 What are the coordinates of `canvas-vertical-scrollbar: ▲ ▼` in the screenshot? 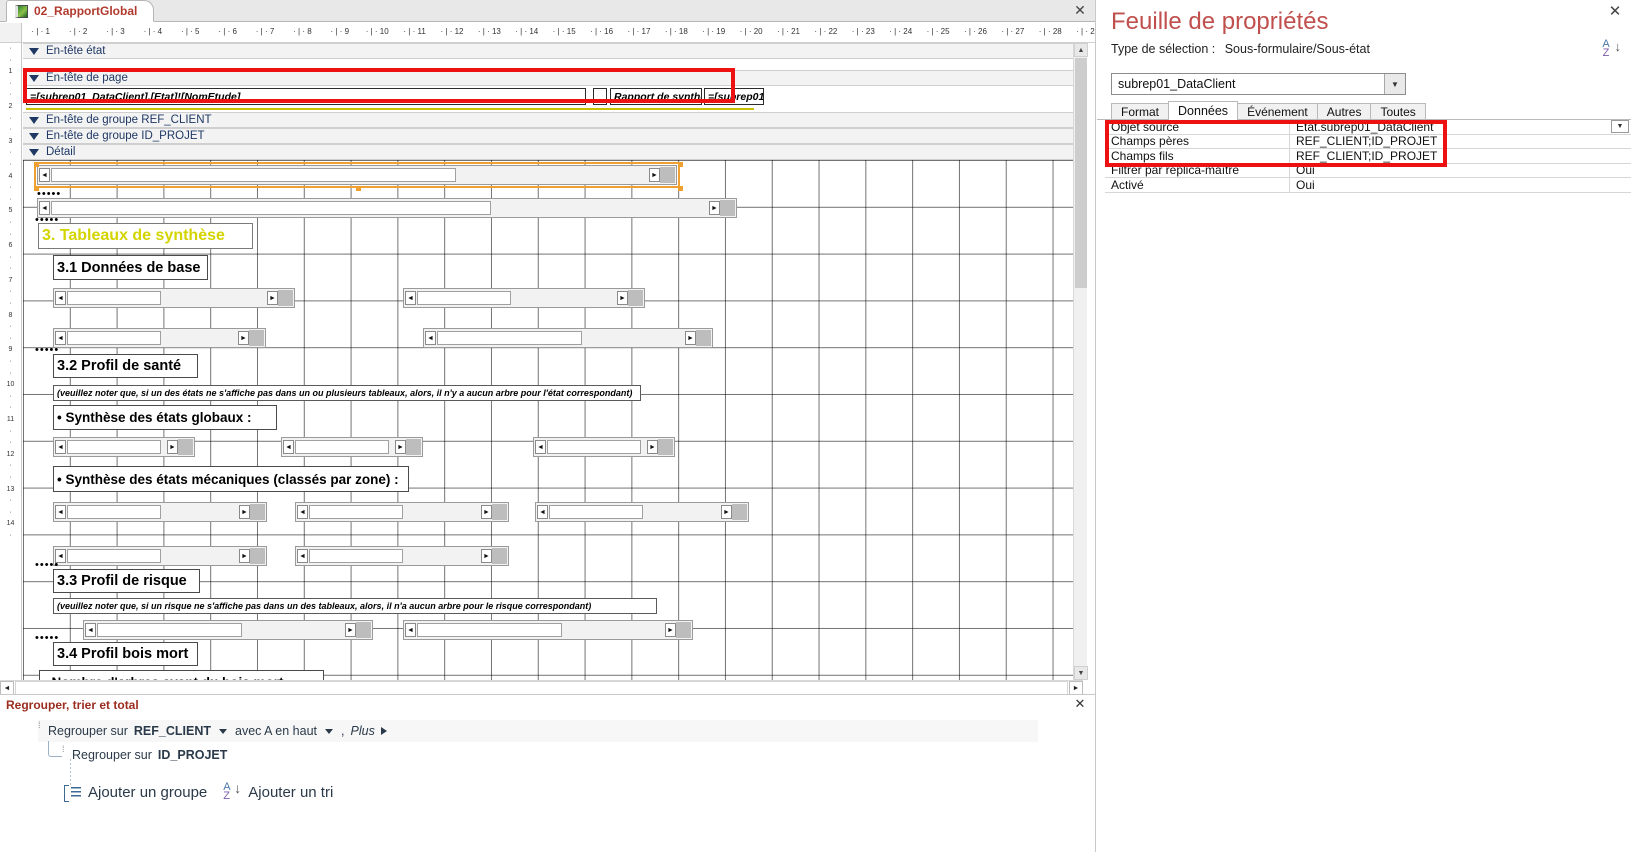 It's located at (1080, 361).